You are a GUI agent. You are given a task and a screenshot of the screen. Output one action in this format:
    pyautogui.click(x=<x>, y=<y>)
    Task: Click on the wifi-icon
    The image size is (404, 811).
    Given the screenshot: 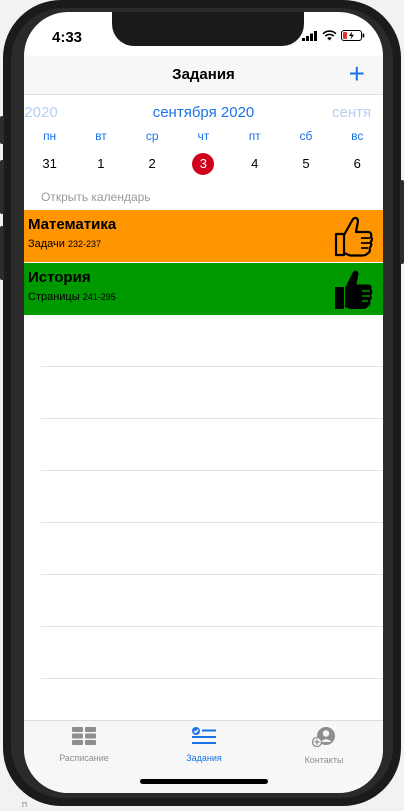 What is the action you would take?
    pyautogui.click(x=329, y=35)
    